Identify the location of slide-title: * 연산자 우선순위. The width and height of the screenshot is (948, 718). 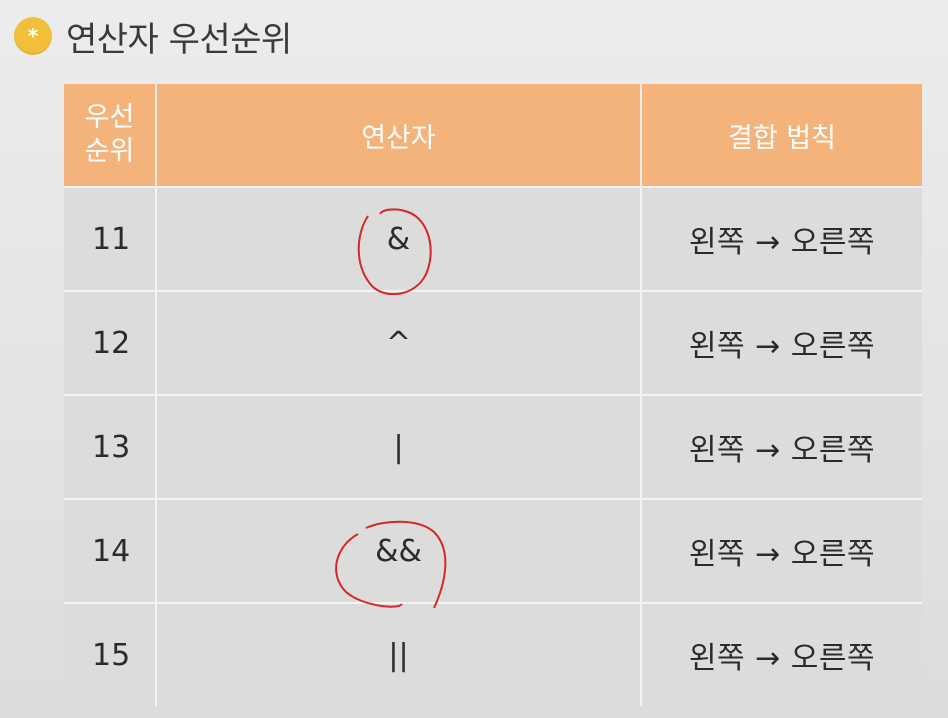
(153, 36).